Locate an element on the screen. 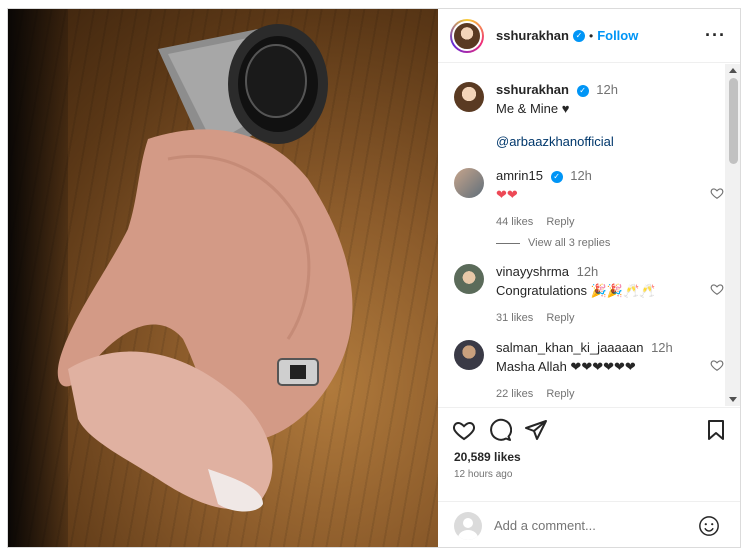 The image size is (751, 555). comments-scrollbar is located at coordinates (732, 235).